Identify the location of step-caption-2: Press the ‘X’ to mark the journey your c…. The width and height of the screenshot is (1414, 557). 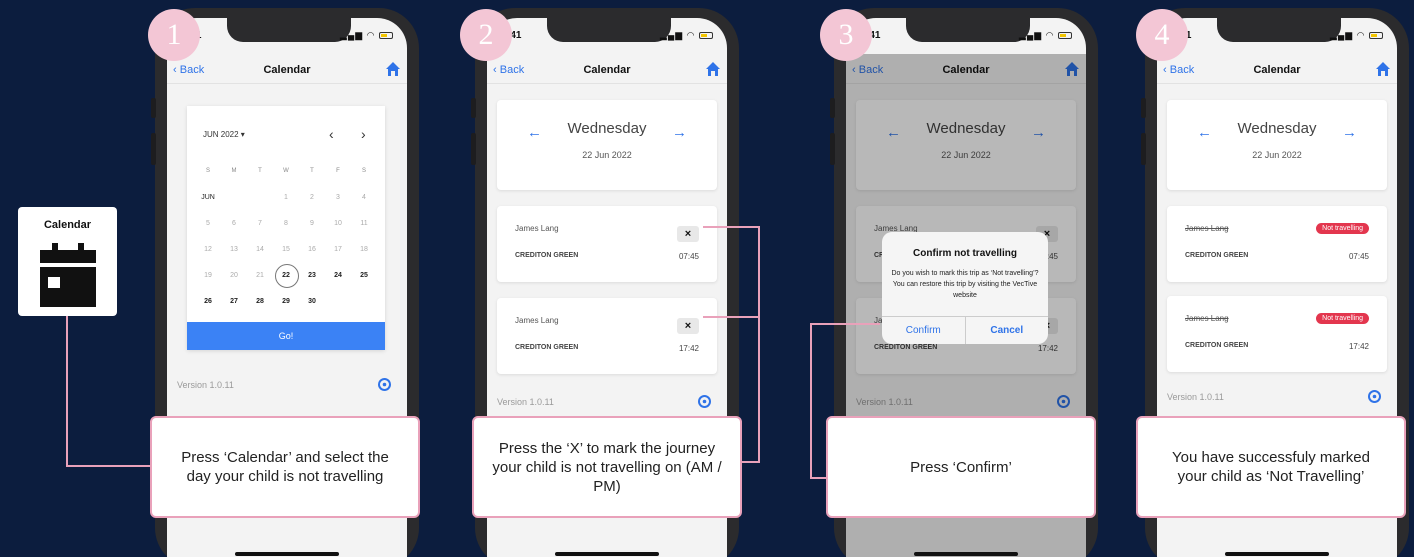
(607, 467).